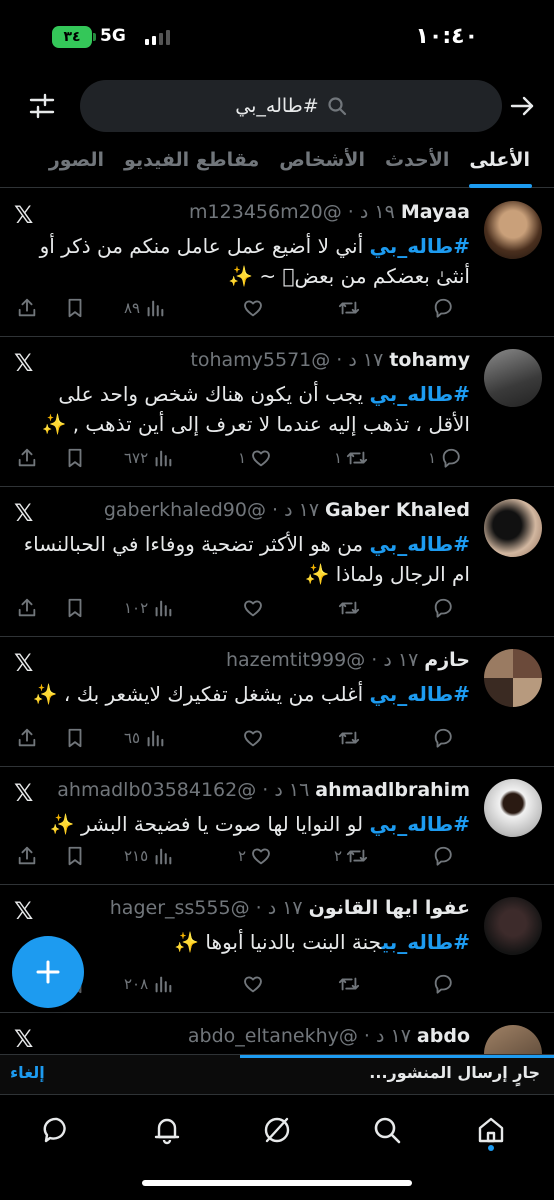  I want to click on retweet-button: ١, so click(351, 458).